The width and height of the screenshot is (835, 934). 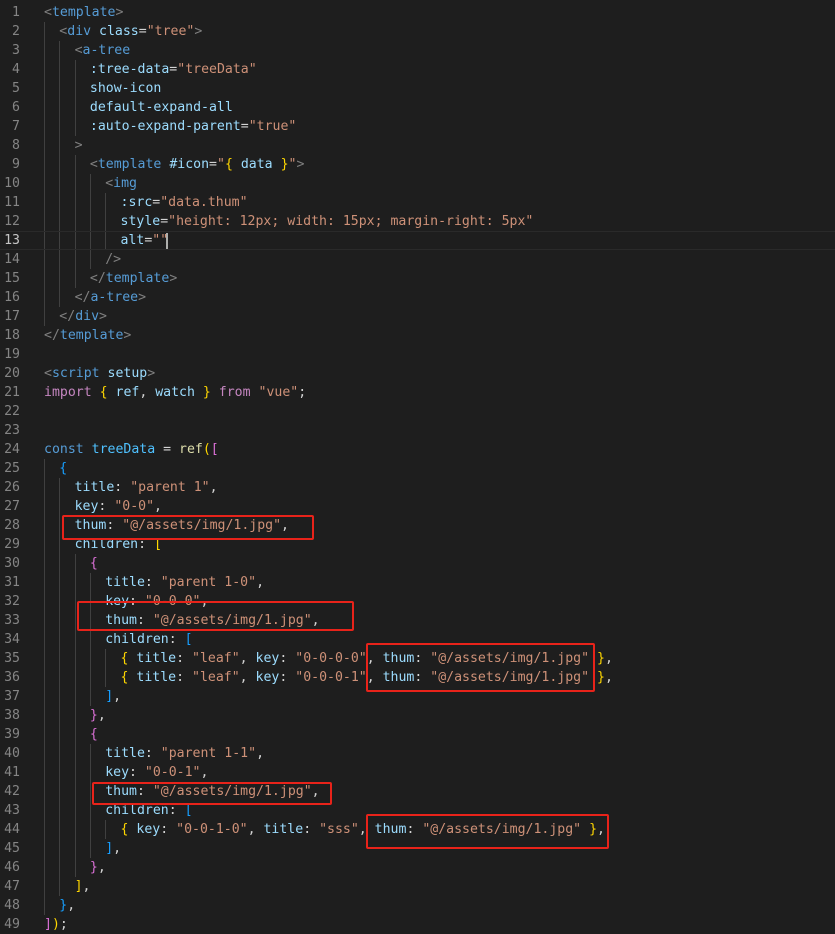 I want to click on code-line: 30 {, so click(x=417, y=563).